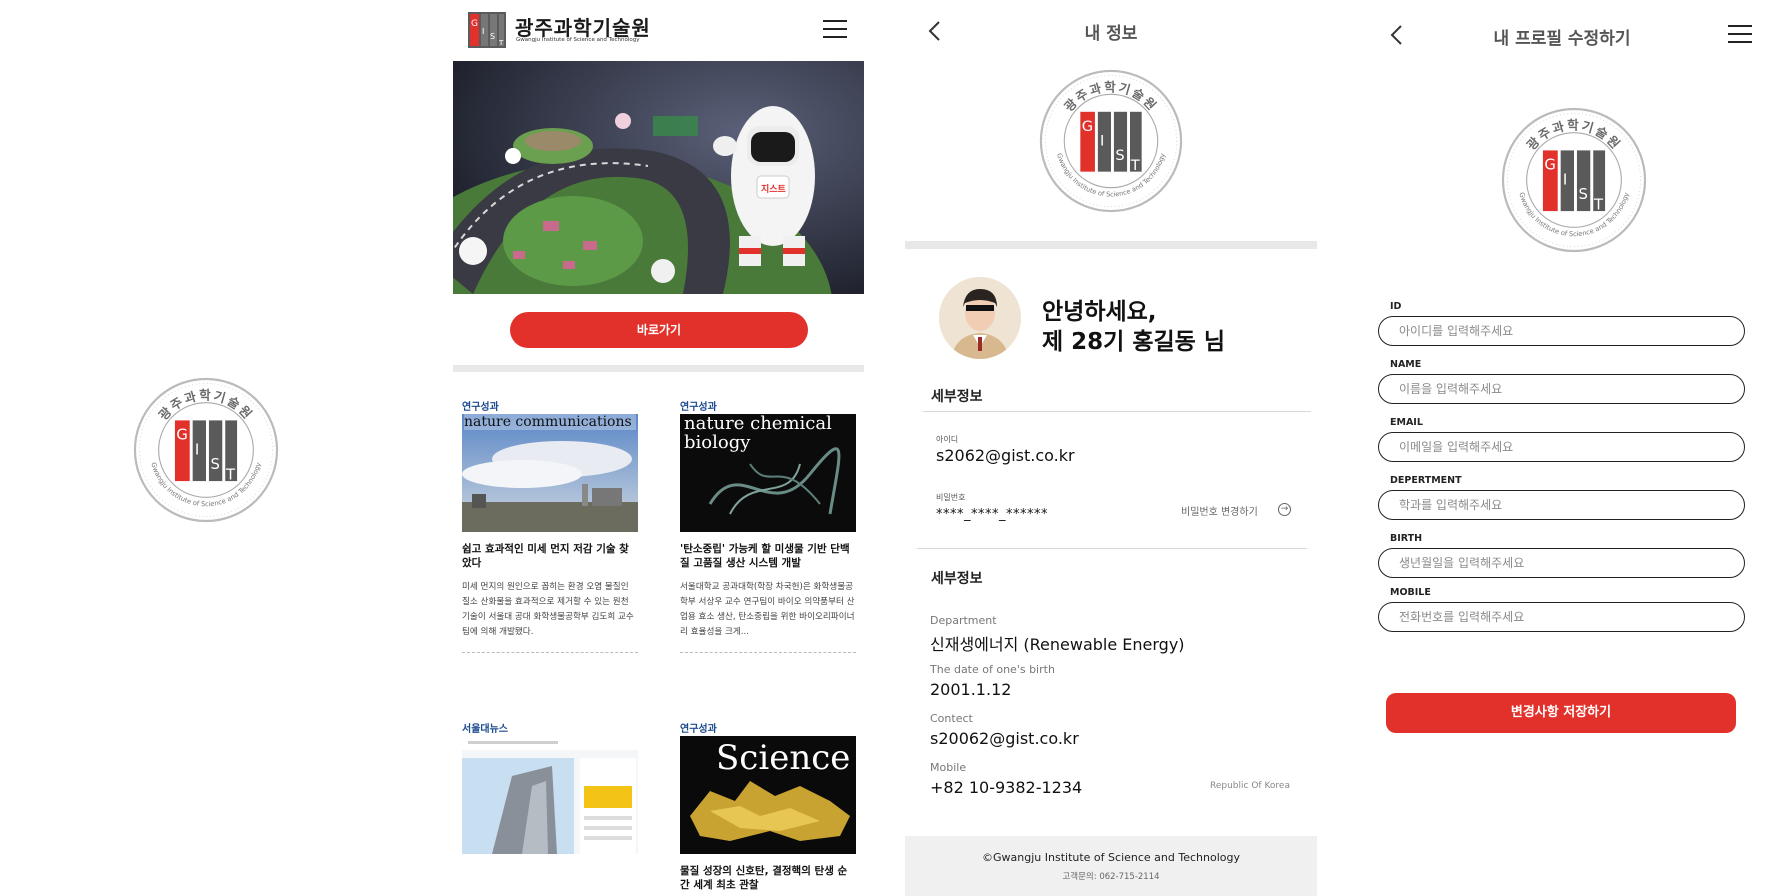 Image resolution: width=1776 pixels, height=896 pixels. Describe the element at coordinates (947, 439) in the screenshot. I see `id-label: 아이디` at that location.